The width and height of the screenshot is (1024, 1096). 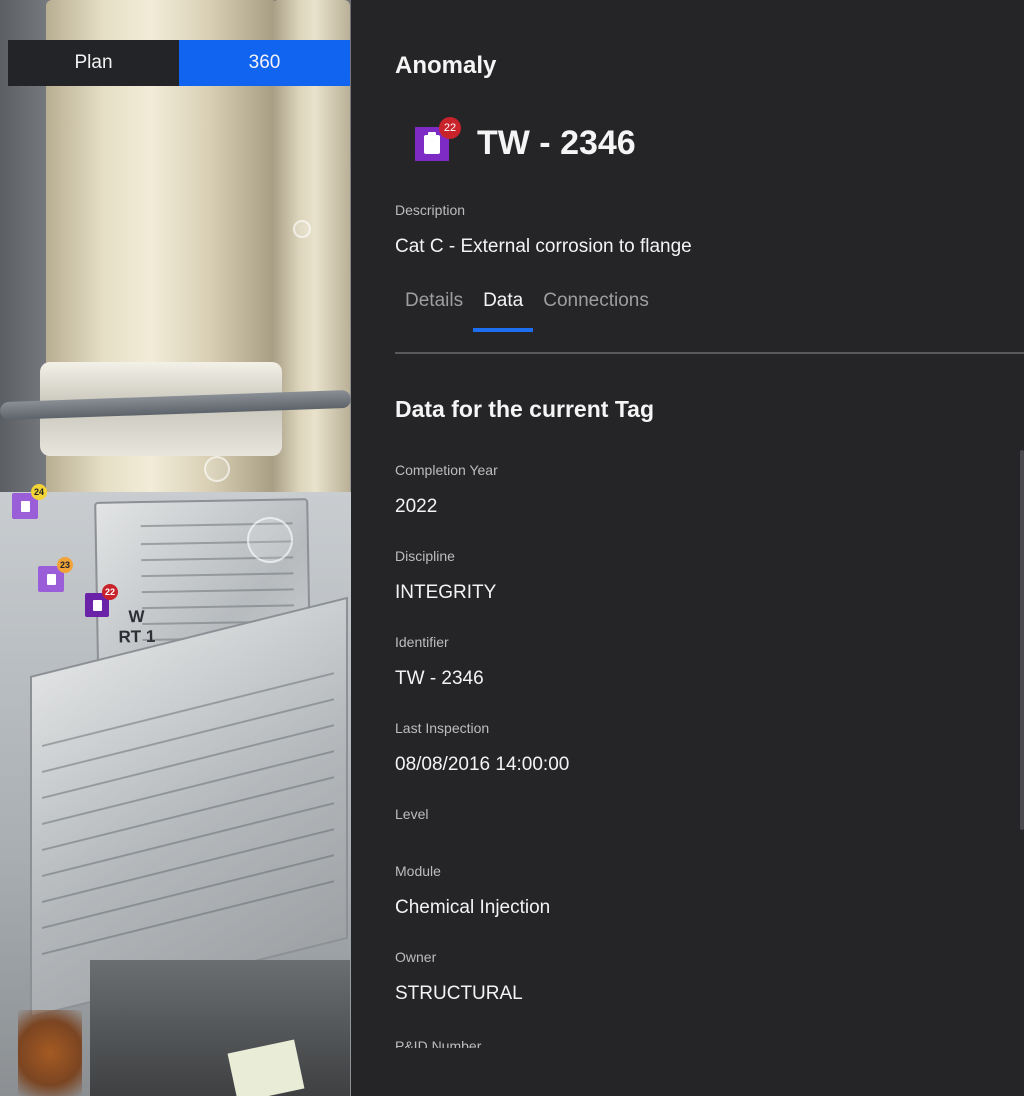 I want to click on plate-marking-line1: W, so click(x=136, y=617).